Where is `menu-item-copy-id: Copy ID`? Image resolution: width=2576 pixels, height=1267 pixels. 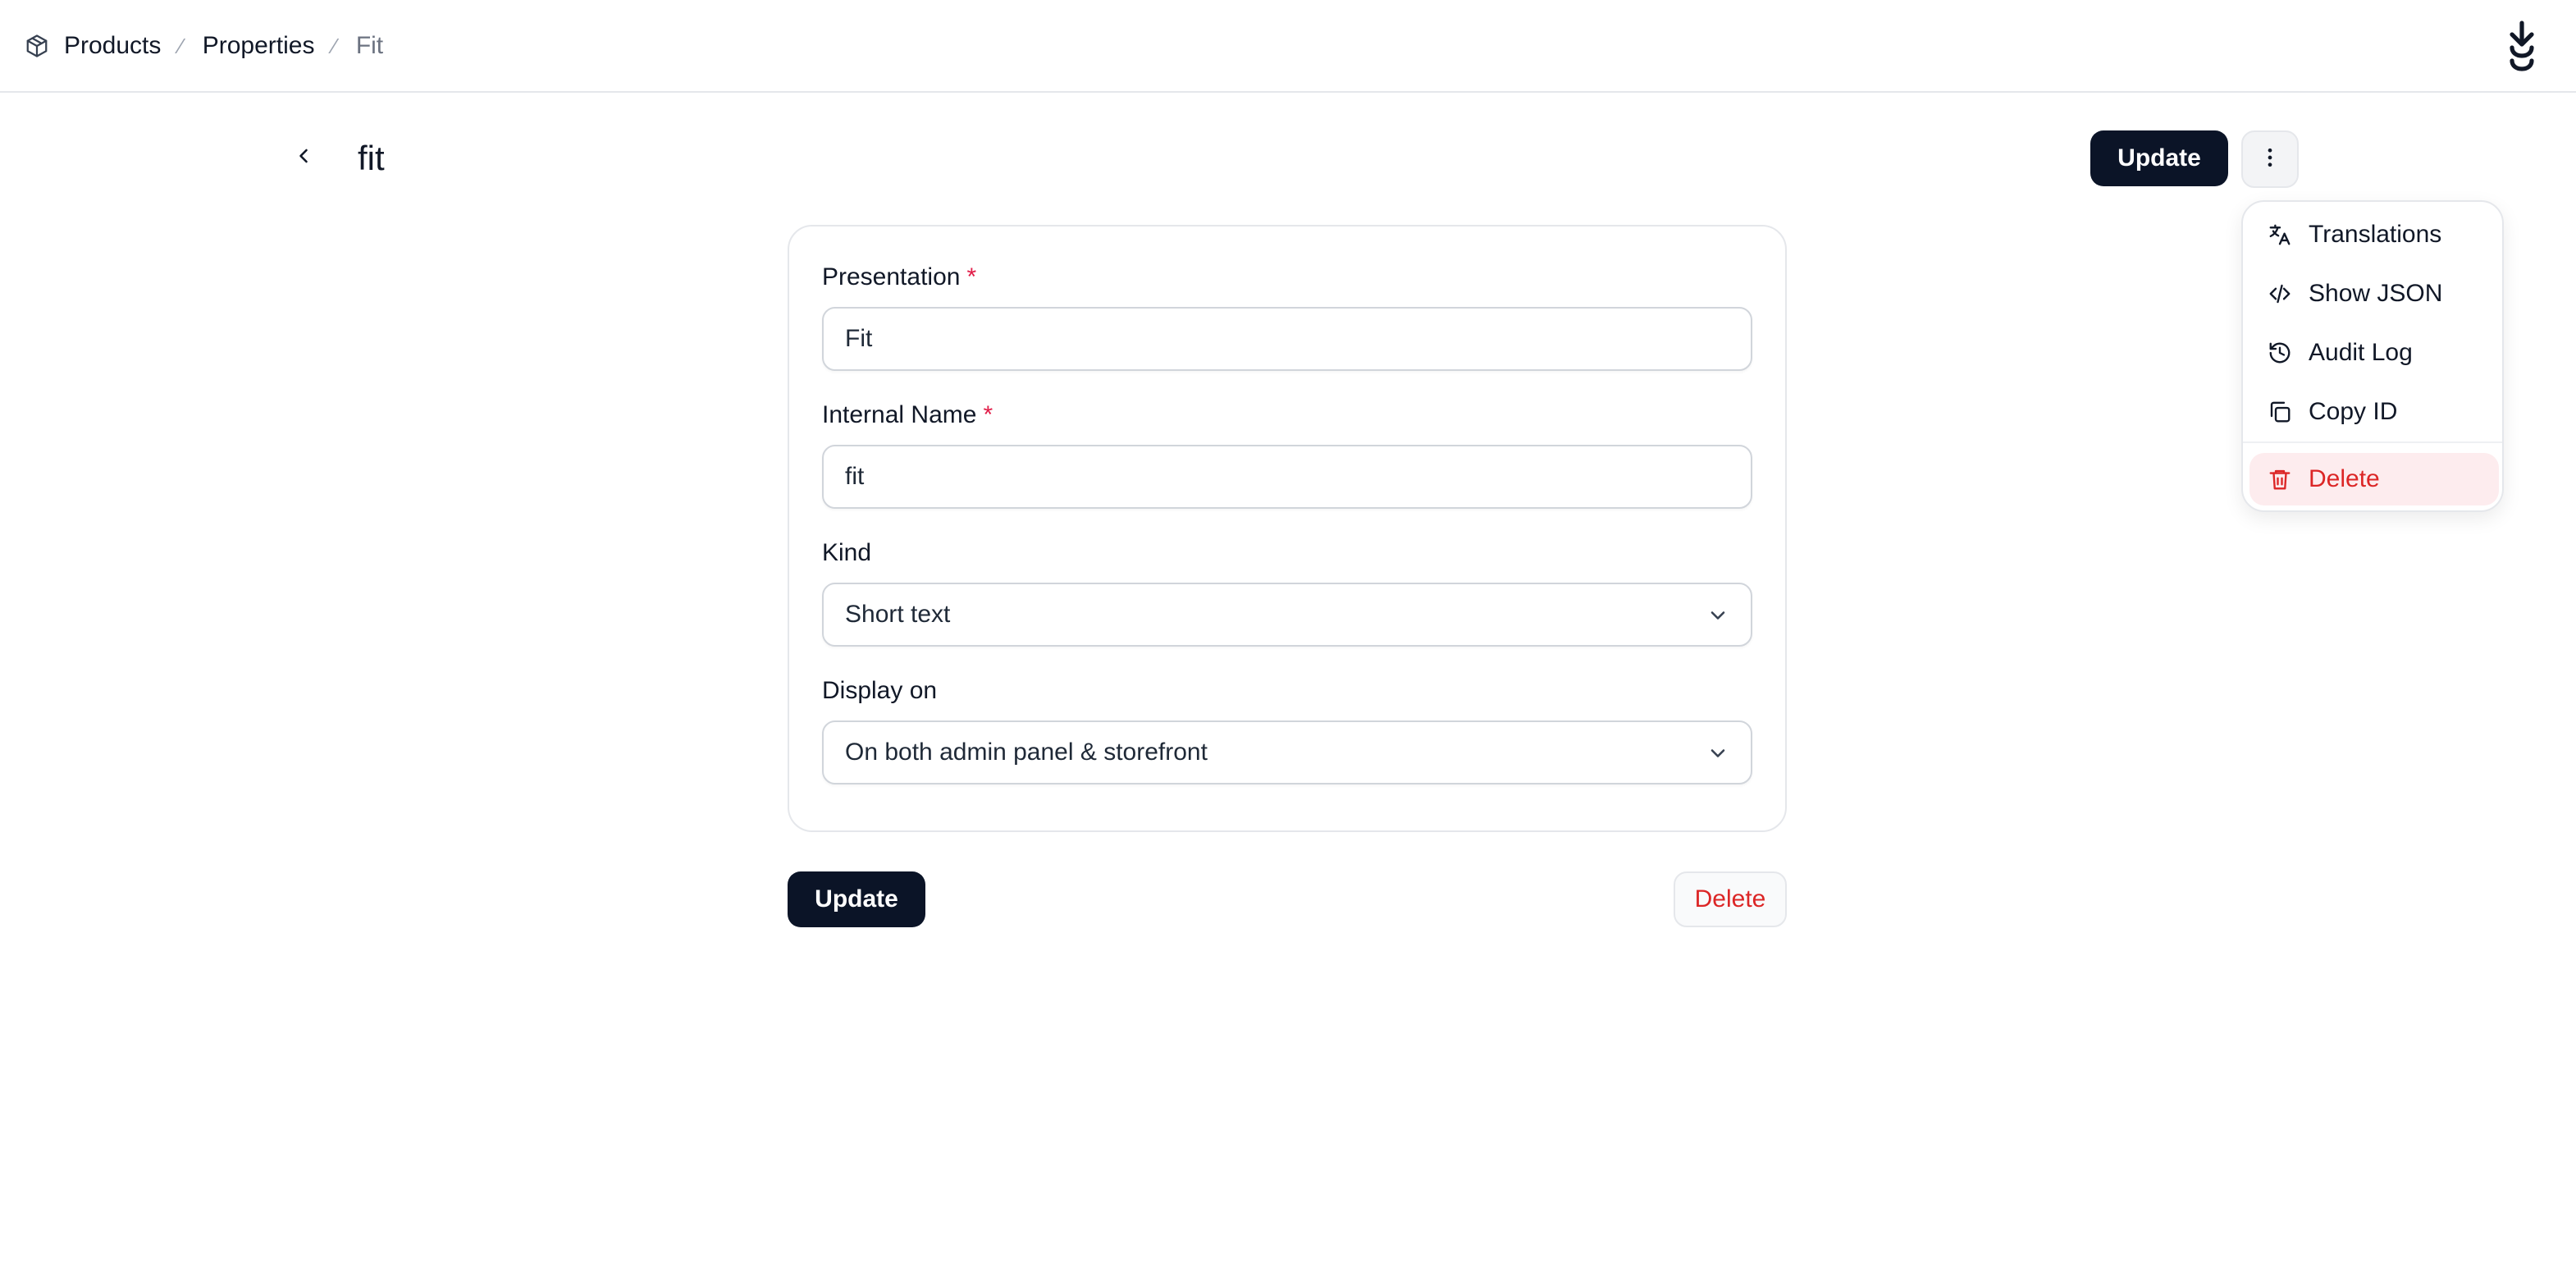 menu-item-copy-id: Copy ID is located at coordinates (2374, 412).